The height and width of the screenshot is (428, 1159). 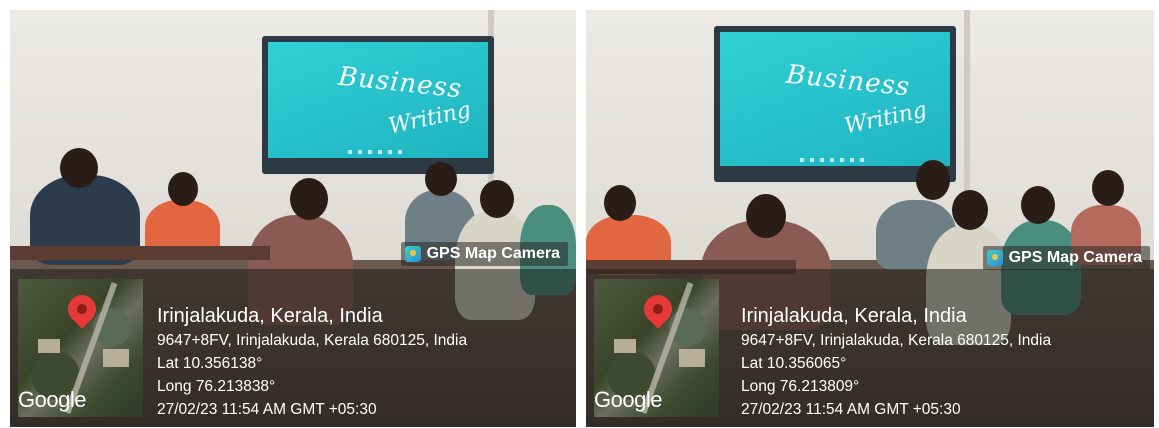 I want to click on latitude: Lat 10.356065°, so click(x=794, y=363).